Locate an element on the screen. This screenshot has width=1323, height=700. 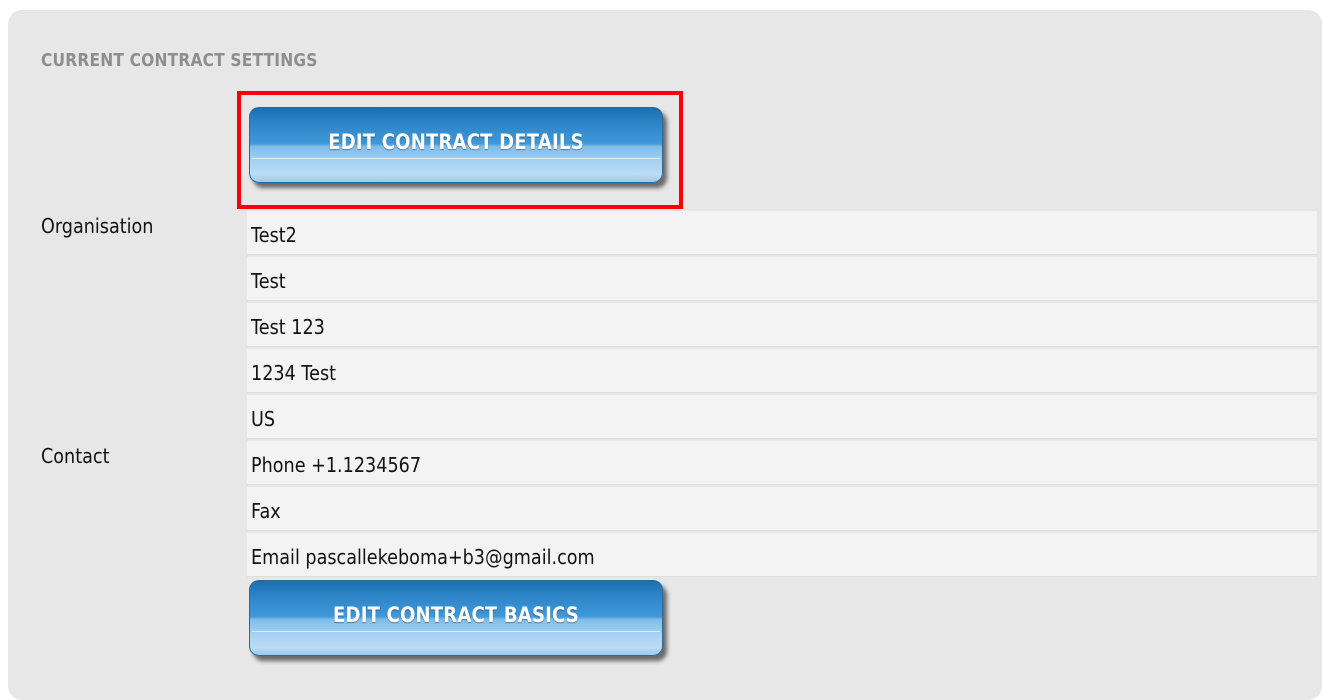
edit-contract-basics-button: EDIT CONTRACT BASICS is located at coordinates (456, 618).